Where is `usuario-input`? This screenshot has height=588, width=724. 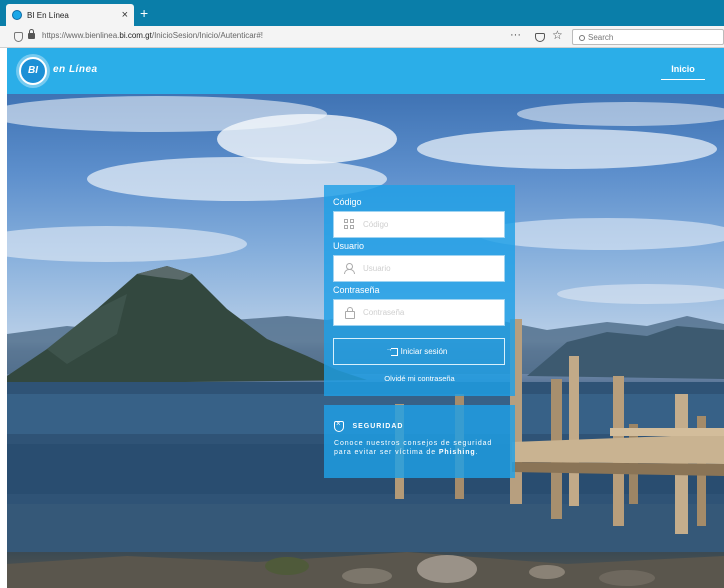 usuario-input is located at coordinates (428, 268).